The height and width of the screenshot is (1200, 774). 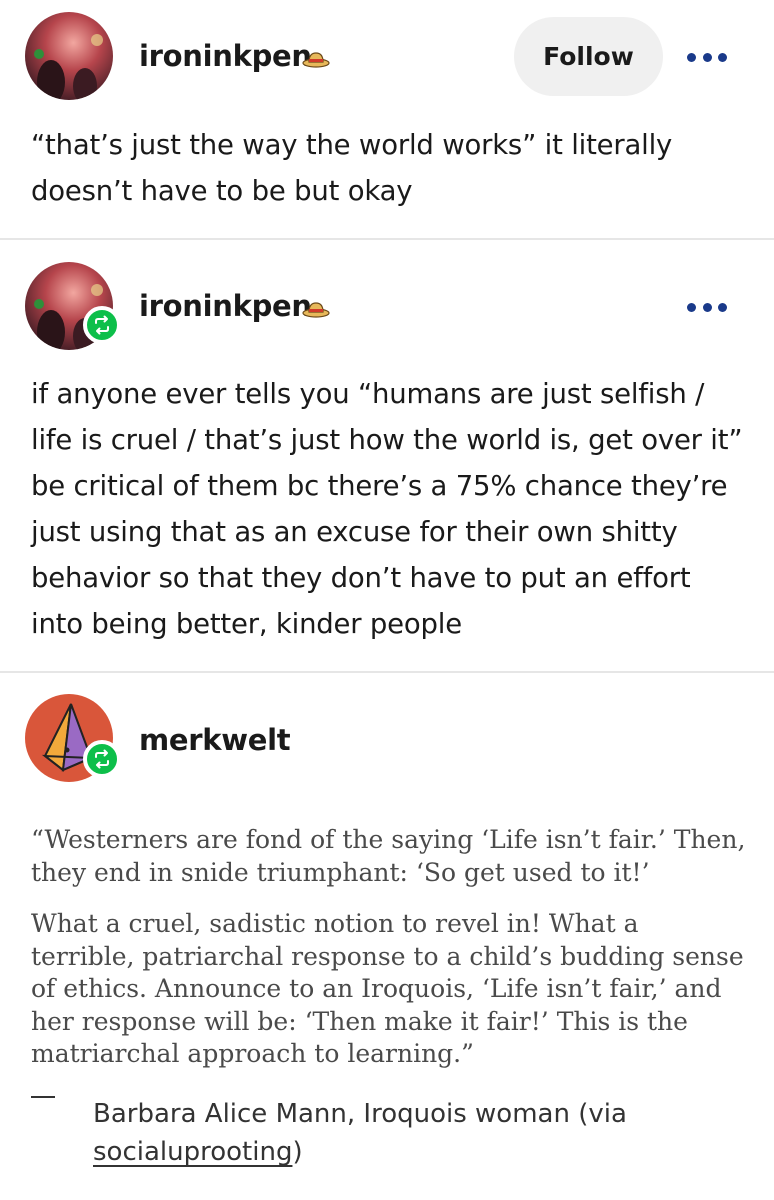 I want to click on attribution-text: Barbara Alice Mann, Iroquois woman (via, so click(x=360, y=1114).